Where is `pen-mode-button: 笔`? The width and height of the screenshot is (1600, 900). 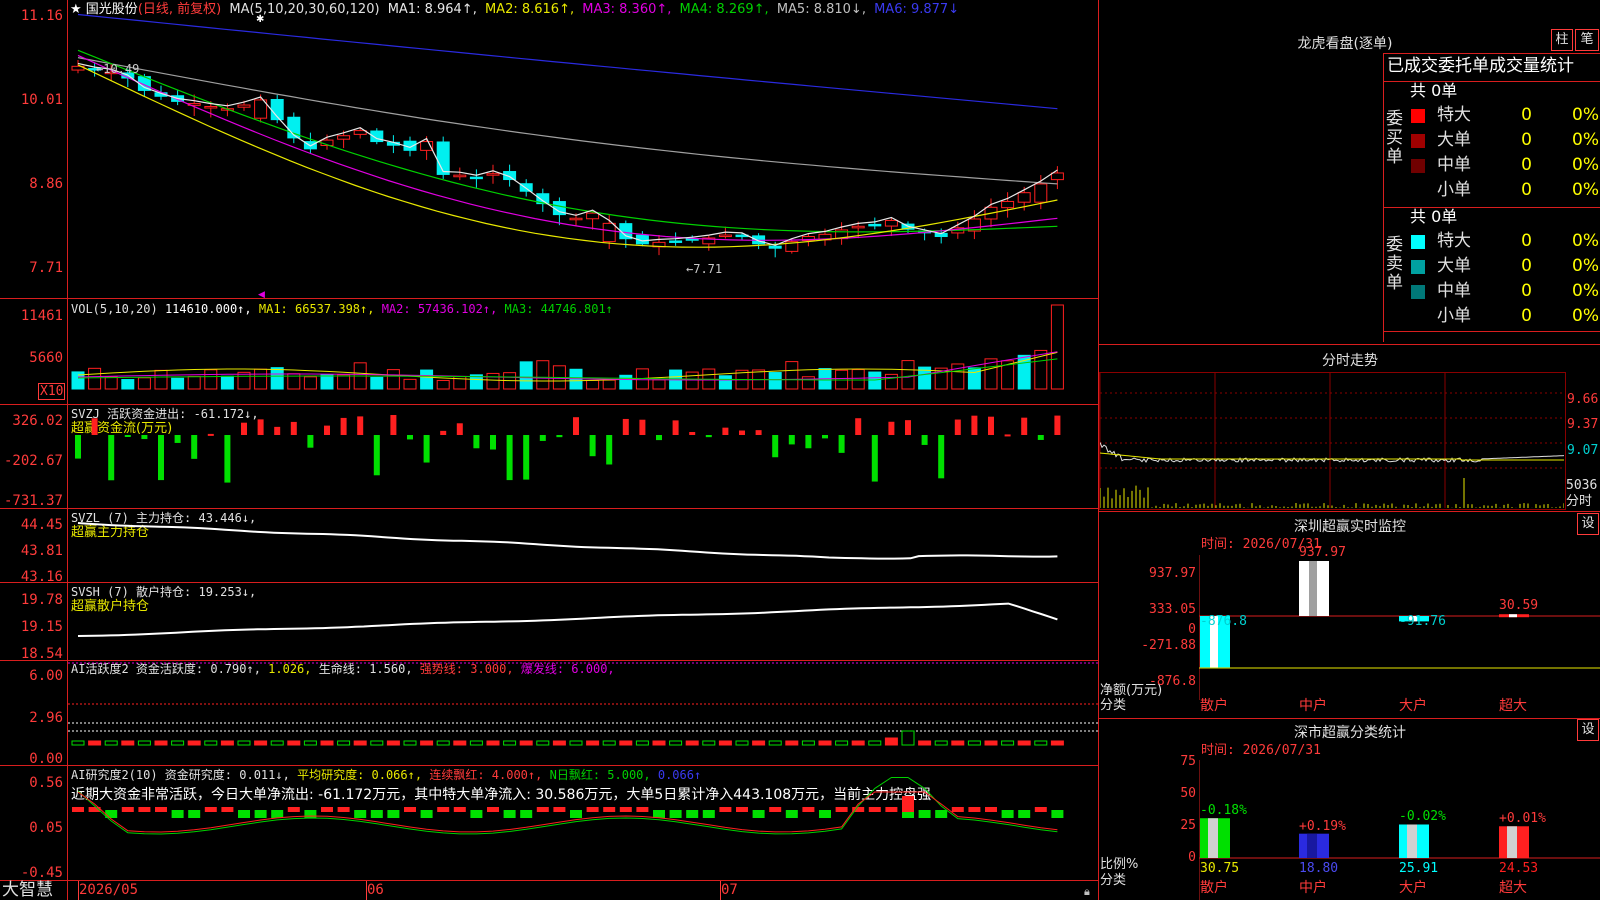
pen-mode-button: 笔 is located at coordinates (1587, 40).